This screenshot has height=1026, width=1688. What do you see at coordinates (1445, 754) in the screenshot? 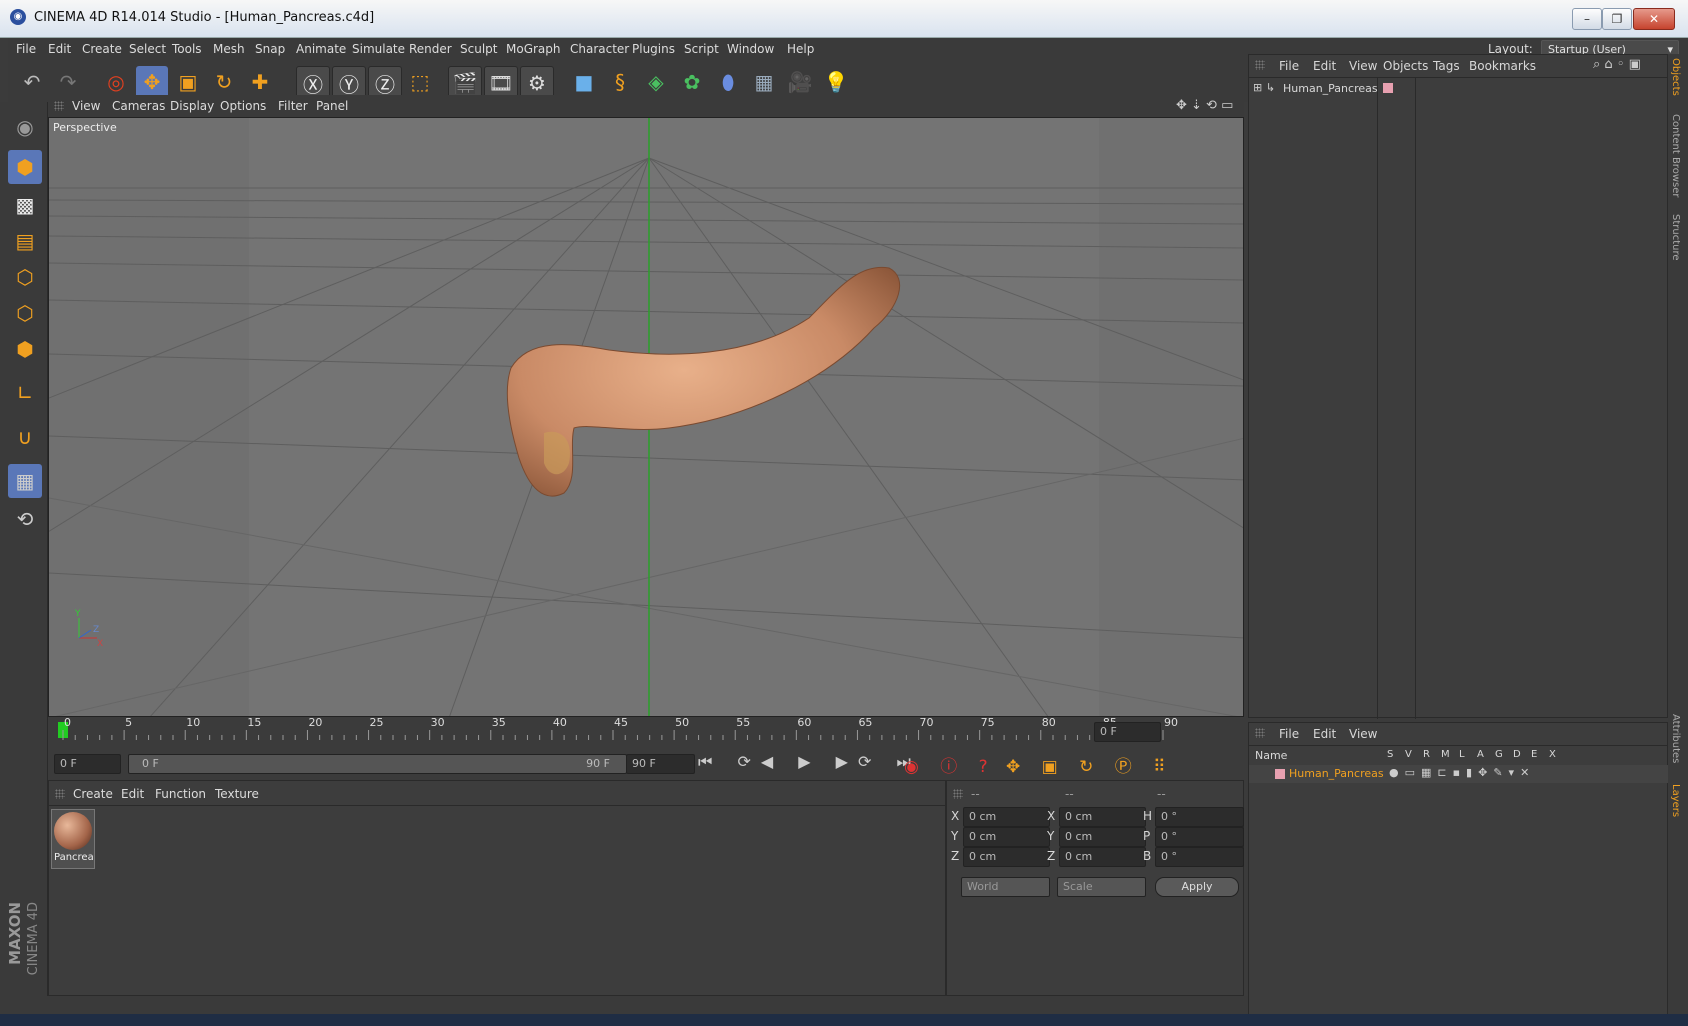
I see `layer-column-header: M` at bounding box center [1445, 754].